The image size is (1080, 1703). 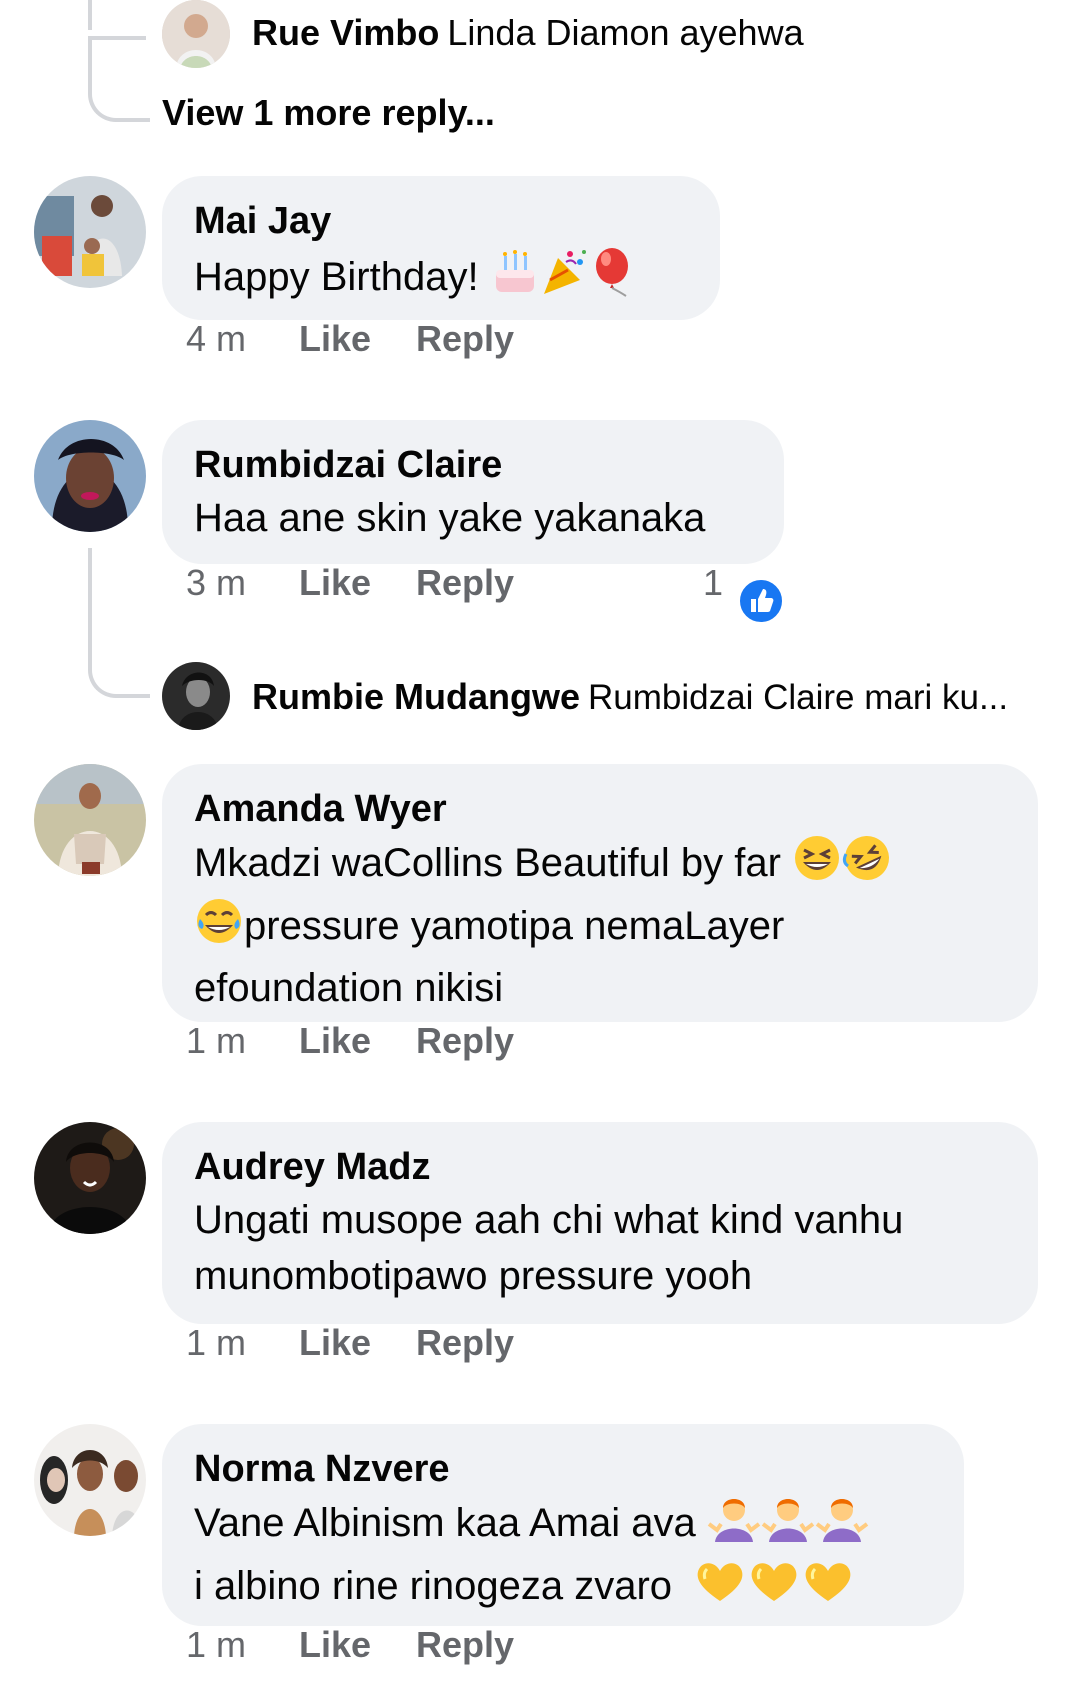 I want to click on like-reaction-icon, so click(x=761, y=601).